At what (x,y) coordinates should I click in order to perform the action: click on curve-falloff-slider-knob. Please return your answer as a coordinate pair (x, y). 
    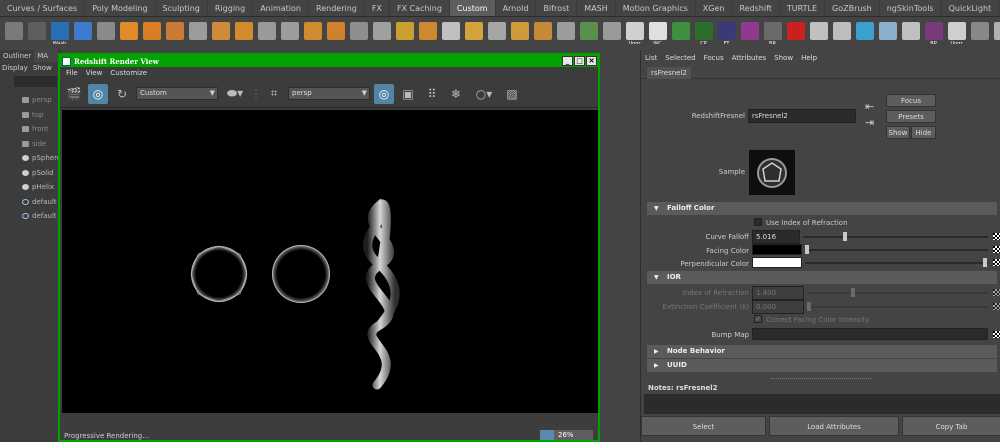
    Looking at the image, I should click on (844, 236).